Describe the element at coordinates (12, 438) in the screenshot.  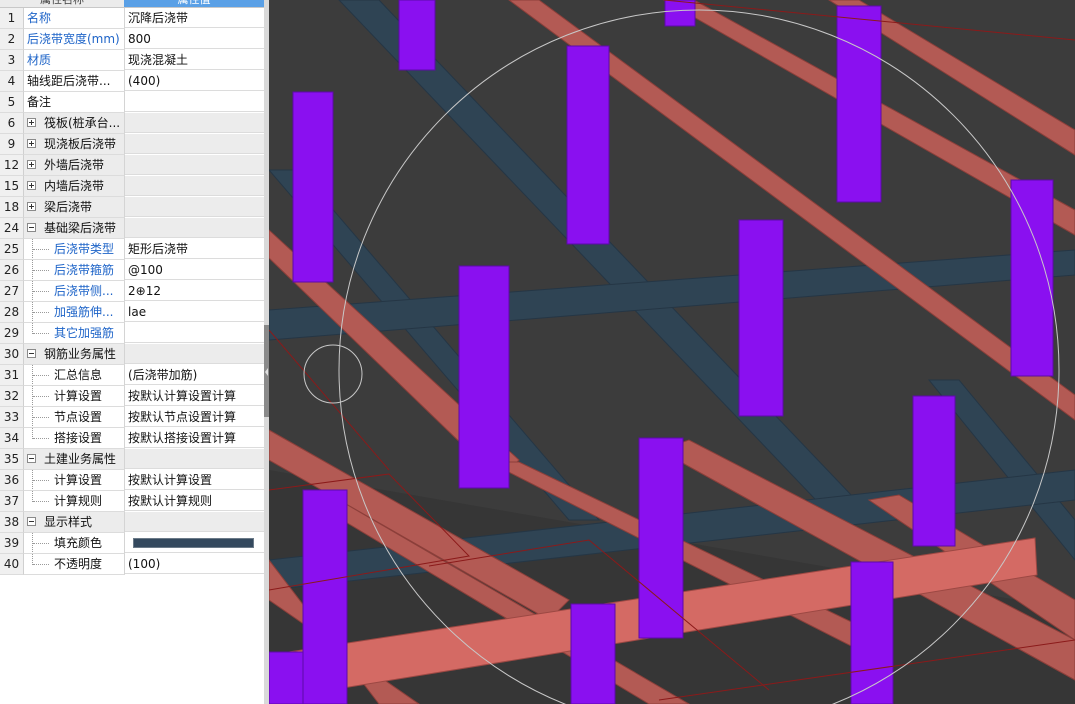
I see `row-number: 34` at that location.